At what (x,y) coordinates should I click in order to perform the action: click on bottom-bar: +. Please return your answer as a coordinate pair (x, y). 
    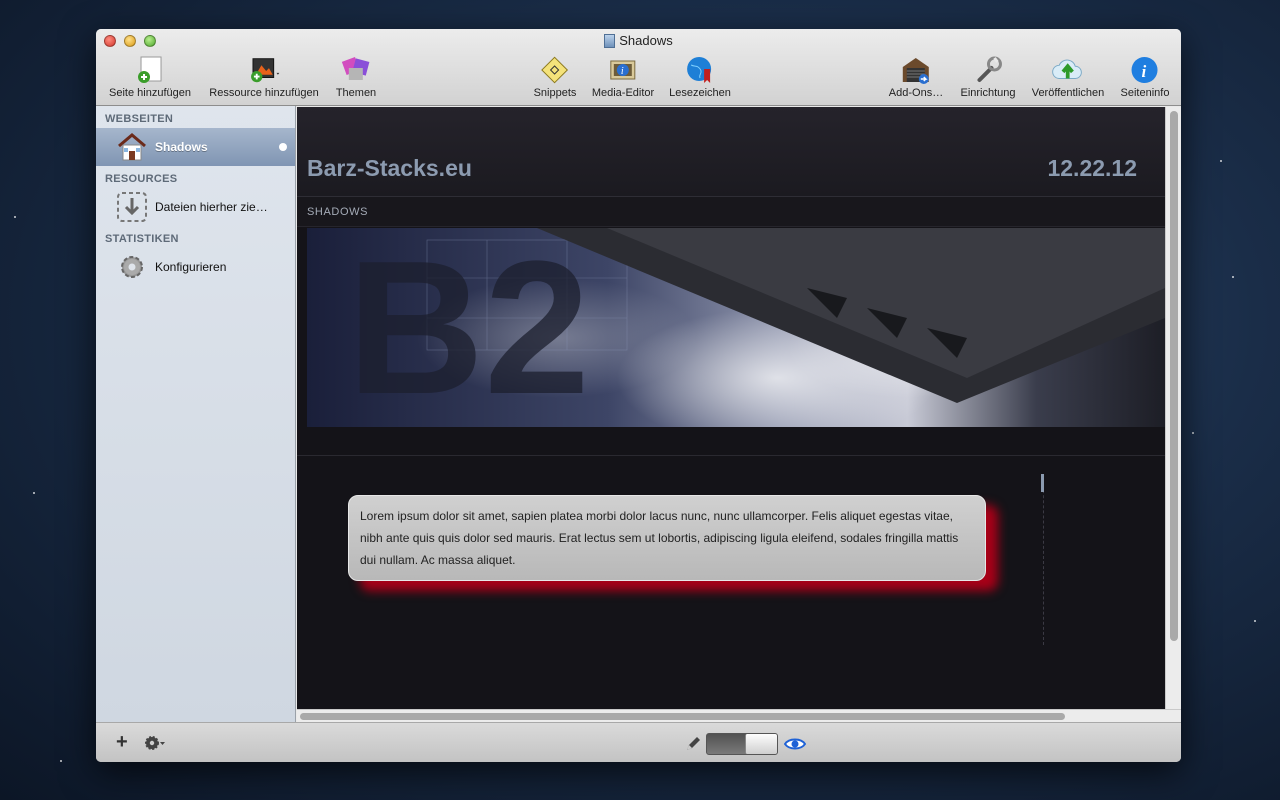
    Looking at the image, I should click on (638, 742).